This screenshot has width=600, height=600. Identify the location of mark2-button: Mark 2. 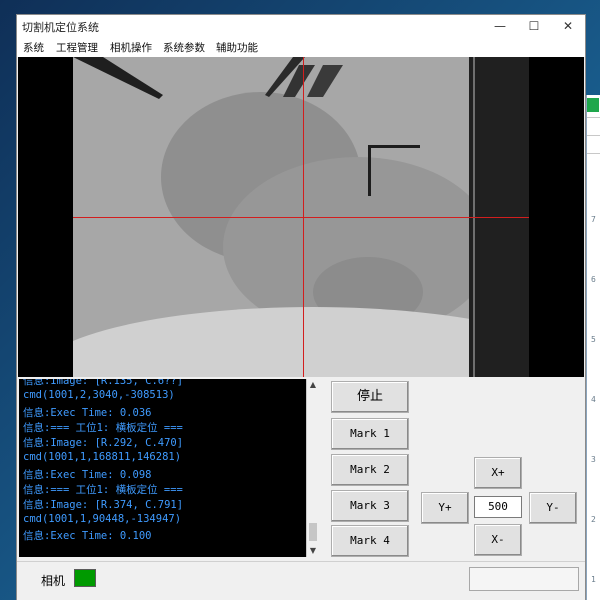
(370, 470).